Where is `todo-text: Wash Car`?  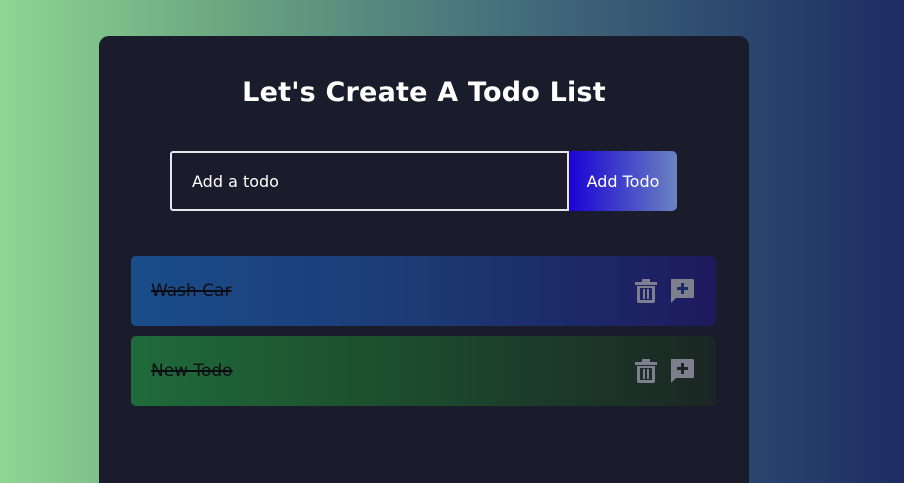 todo-text: Wash Car is located at coordinates (391, 291).